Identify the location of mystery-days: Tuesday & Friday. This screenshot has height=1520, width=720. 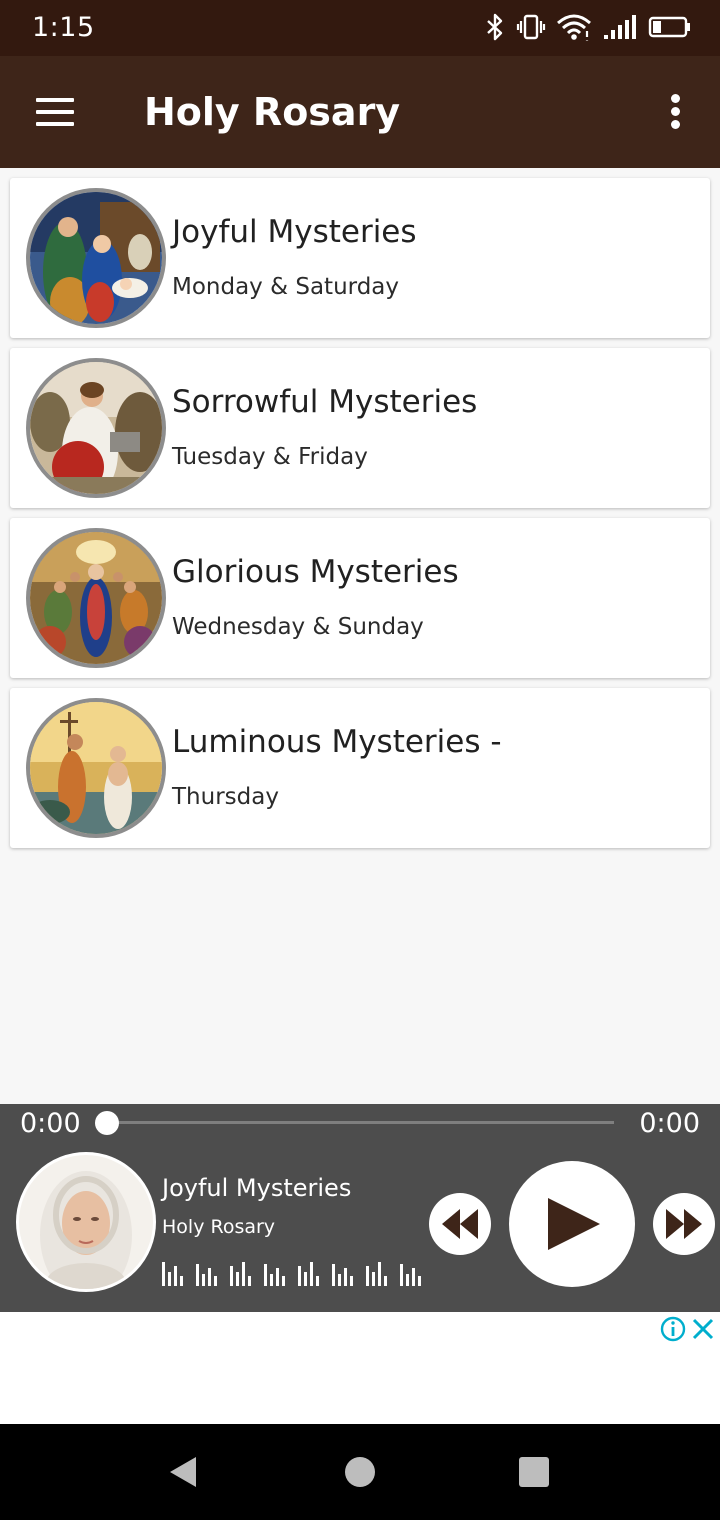
(270, 457).